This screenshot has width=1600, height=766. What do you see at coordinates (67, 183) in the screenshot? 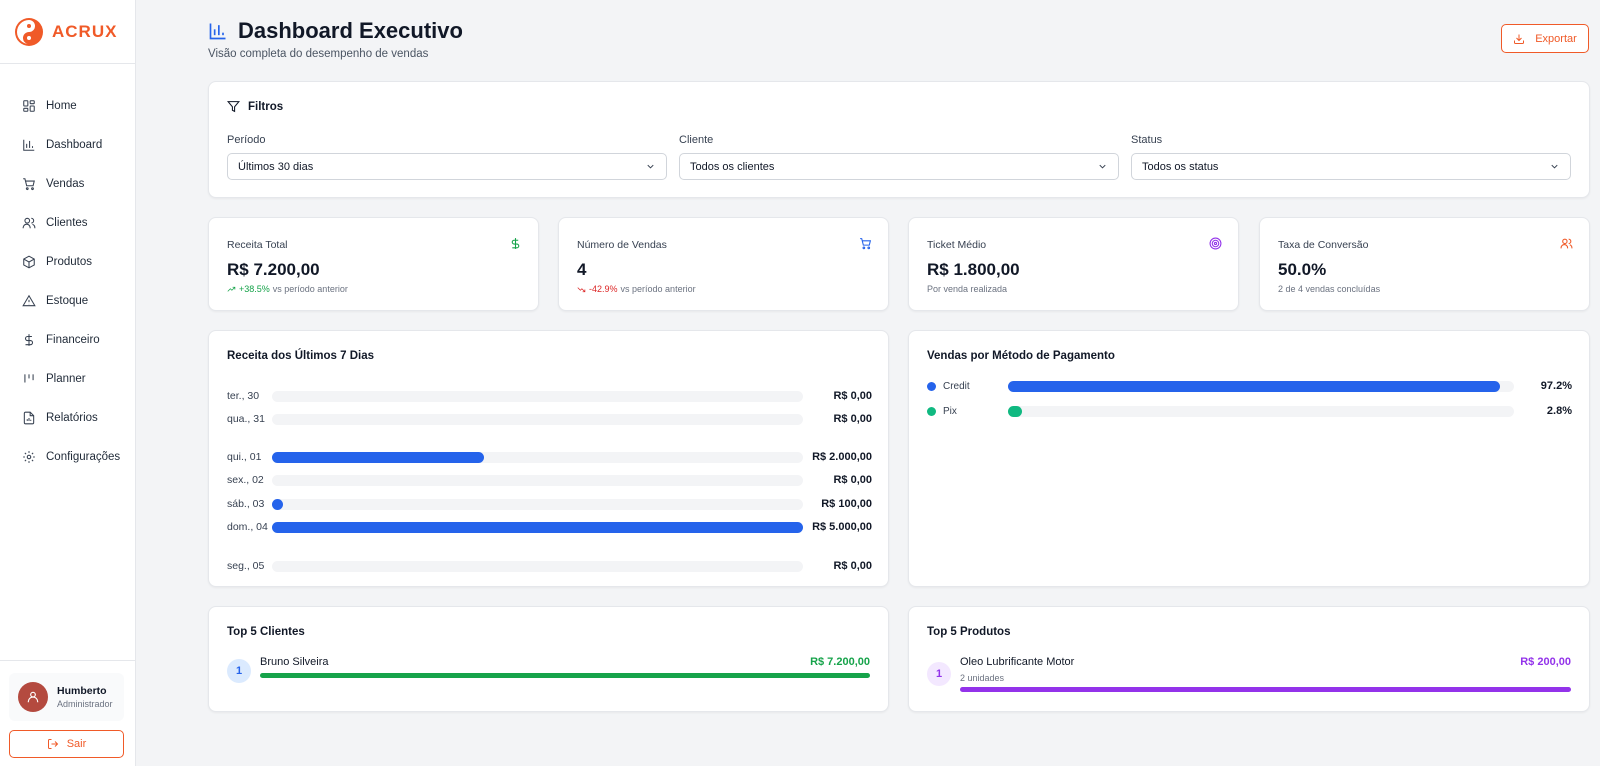
I see `sidebar-item-vendas: Vendas` at bounding box center [67, 183].